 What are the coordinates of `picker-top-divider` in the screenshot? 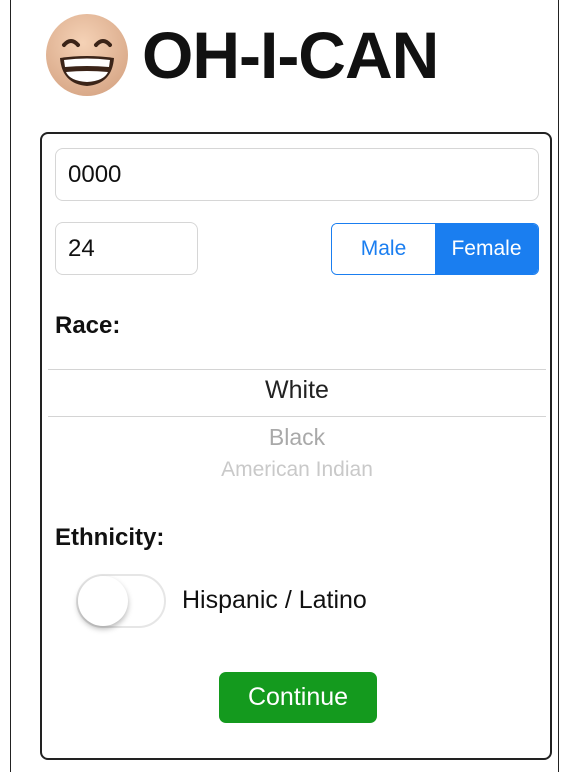 It's located at (297, 369).